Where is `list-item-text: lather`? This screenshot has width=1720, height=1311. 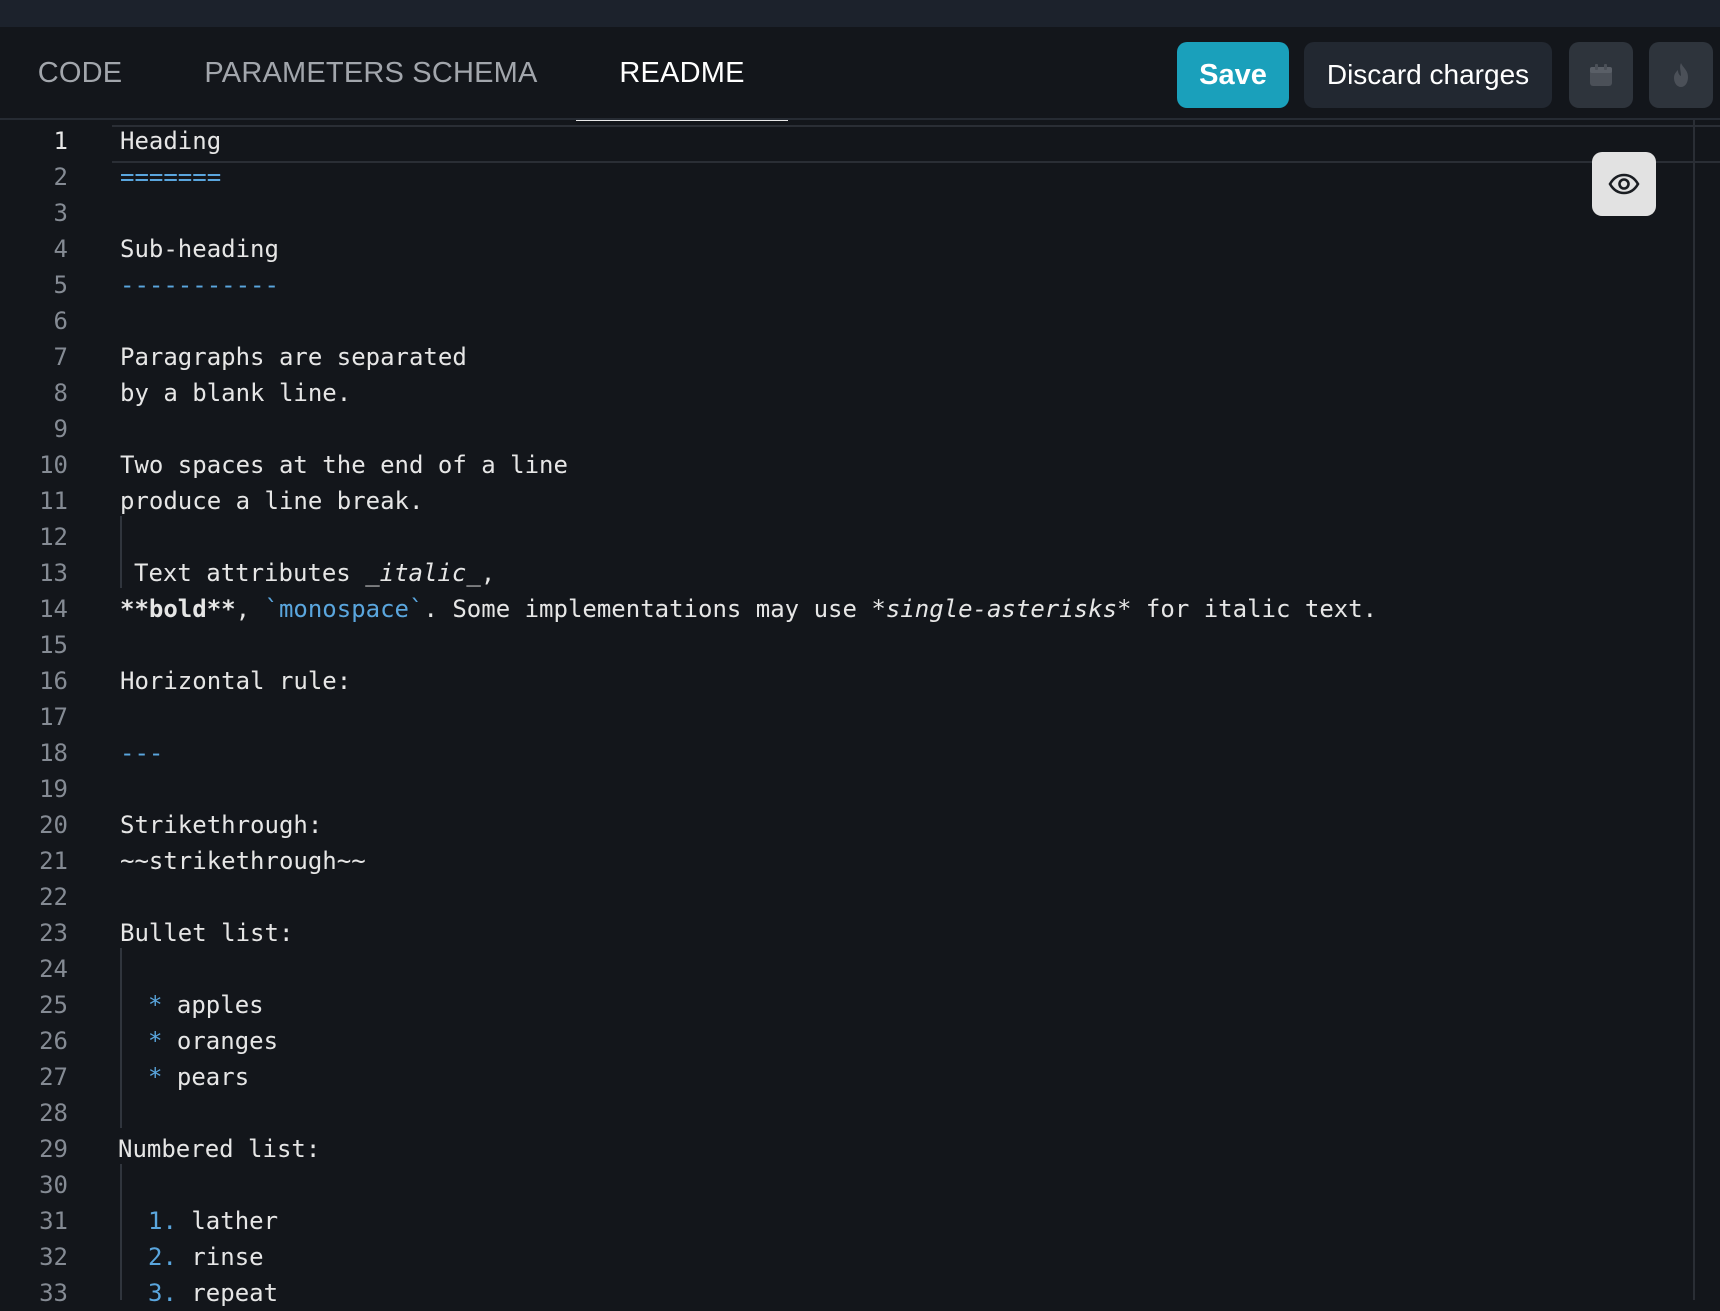 list-item-text: lather is located at coordinates (227, 1221).